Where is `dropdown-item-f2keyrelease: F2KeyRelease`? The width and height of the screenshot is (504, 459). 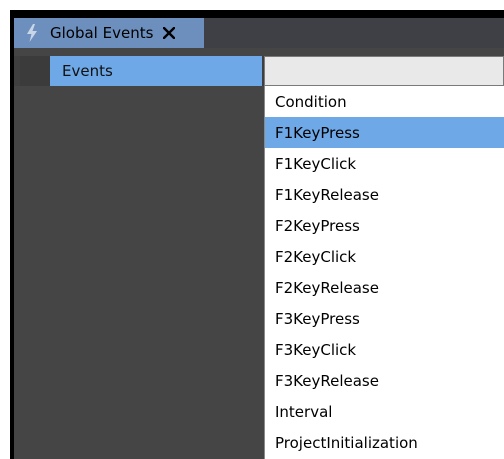
dropdown-item-f2keyrelease: F2KeyRelease is located at coordinates (384, 287).